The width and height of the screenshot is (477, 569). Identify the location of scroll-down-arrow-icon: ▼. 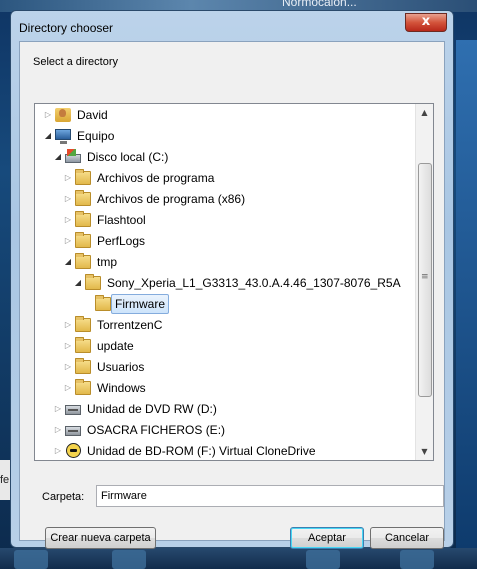
(424, 451).